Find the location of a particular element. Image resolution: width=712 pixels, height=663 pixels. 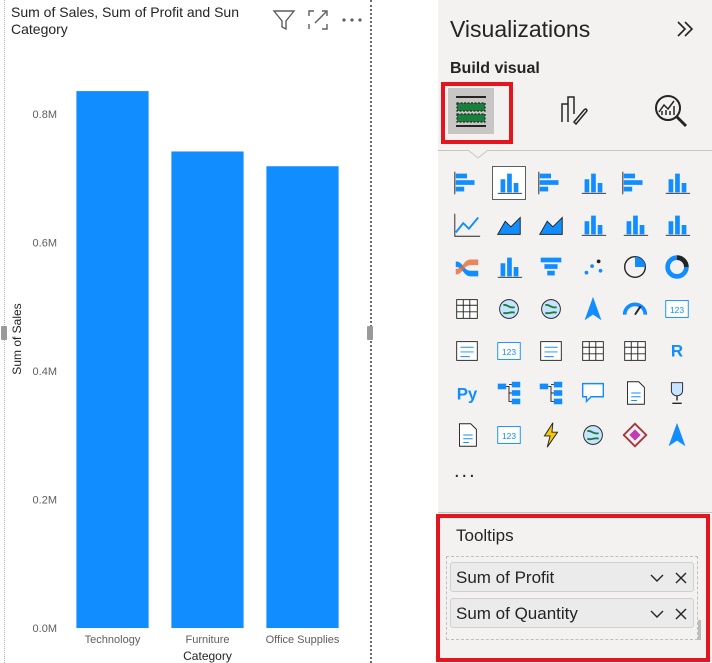

x-tick-label: Office Supplies is located at coordinates (303, 640).